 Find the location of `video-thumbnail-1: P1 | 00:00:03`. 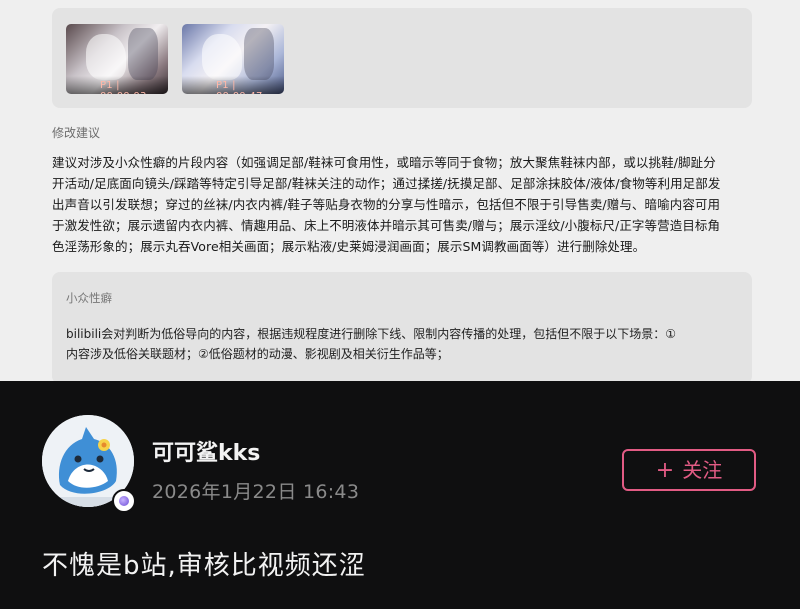

video-thumbnail-1: P1 | 00:00:03 is located at coordinates (117, 59).